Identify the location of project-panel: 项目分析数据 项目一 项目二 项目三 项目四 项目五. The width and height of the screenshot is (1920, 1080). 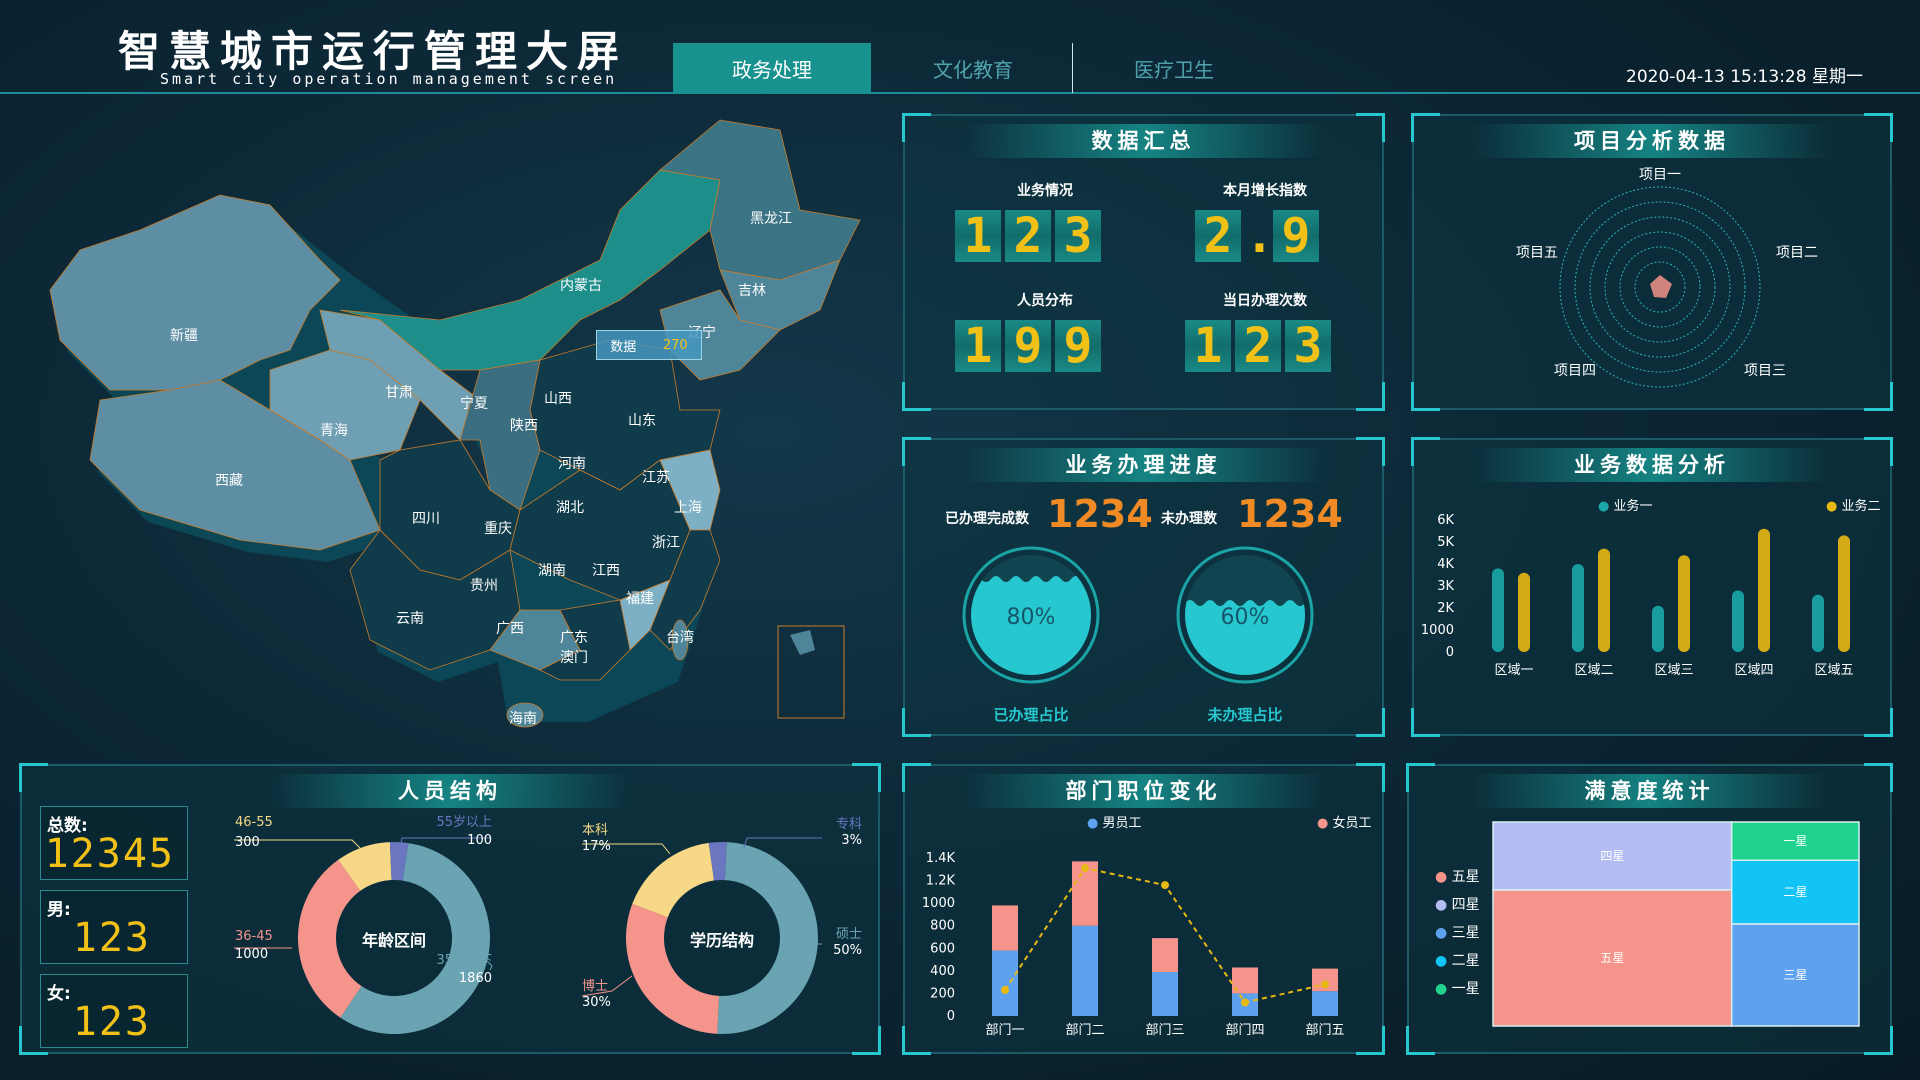
(1652, 262).